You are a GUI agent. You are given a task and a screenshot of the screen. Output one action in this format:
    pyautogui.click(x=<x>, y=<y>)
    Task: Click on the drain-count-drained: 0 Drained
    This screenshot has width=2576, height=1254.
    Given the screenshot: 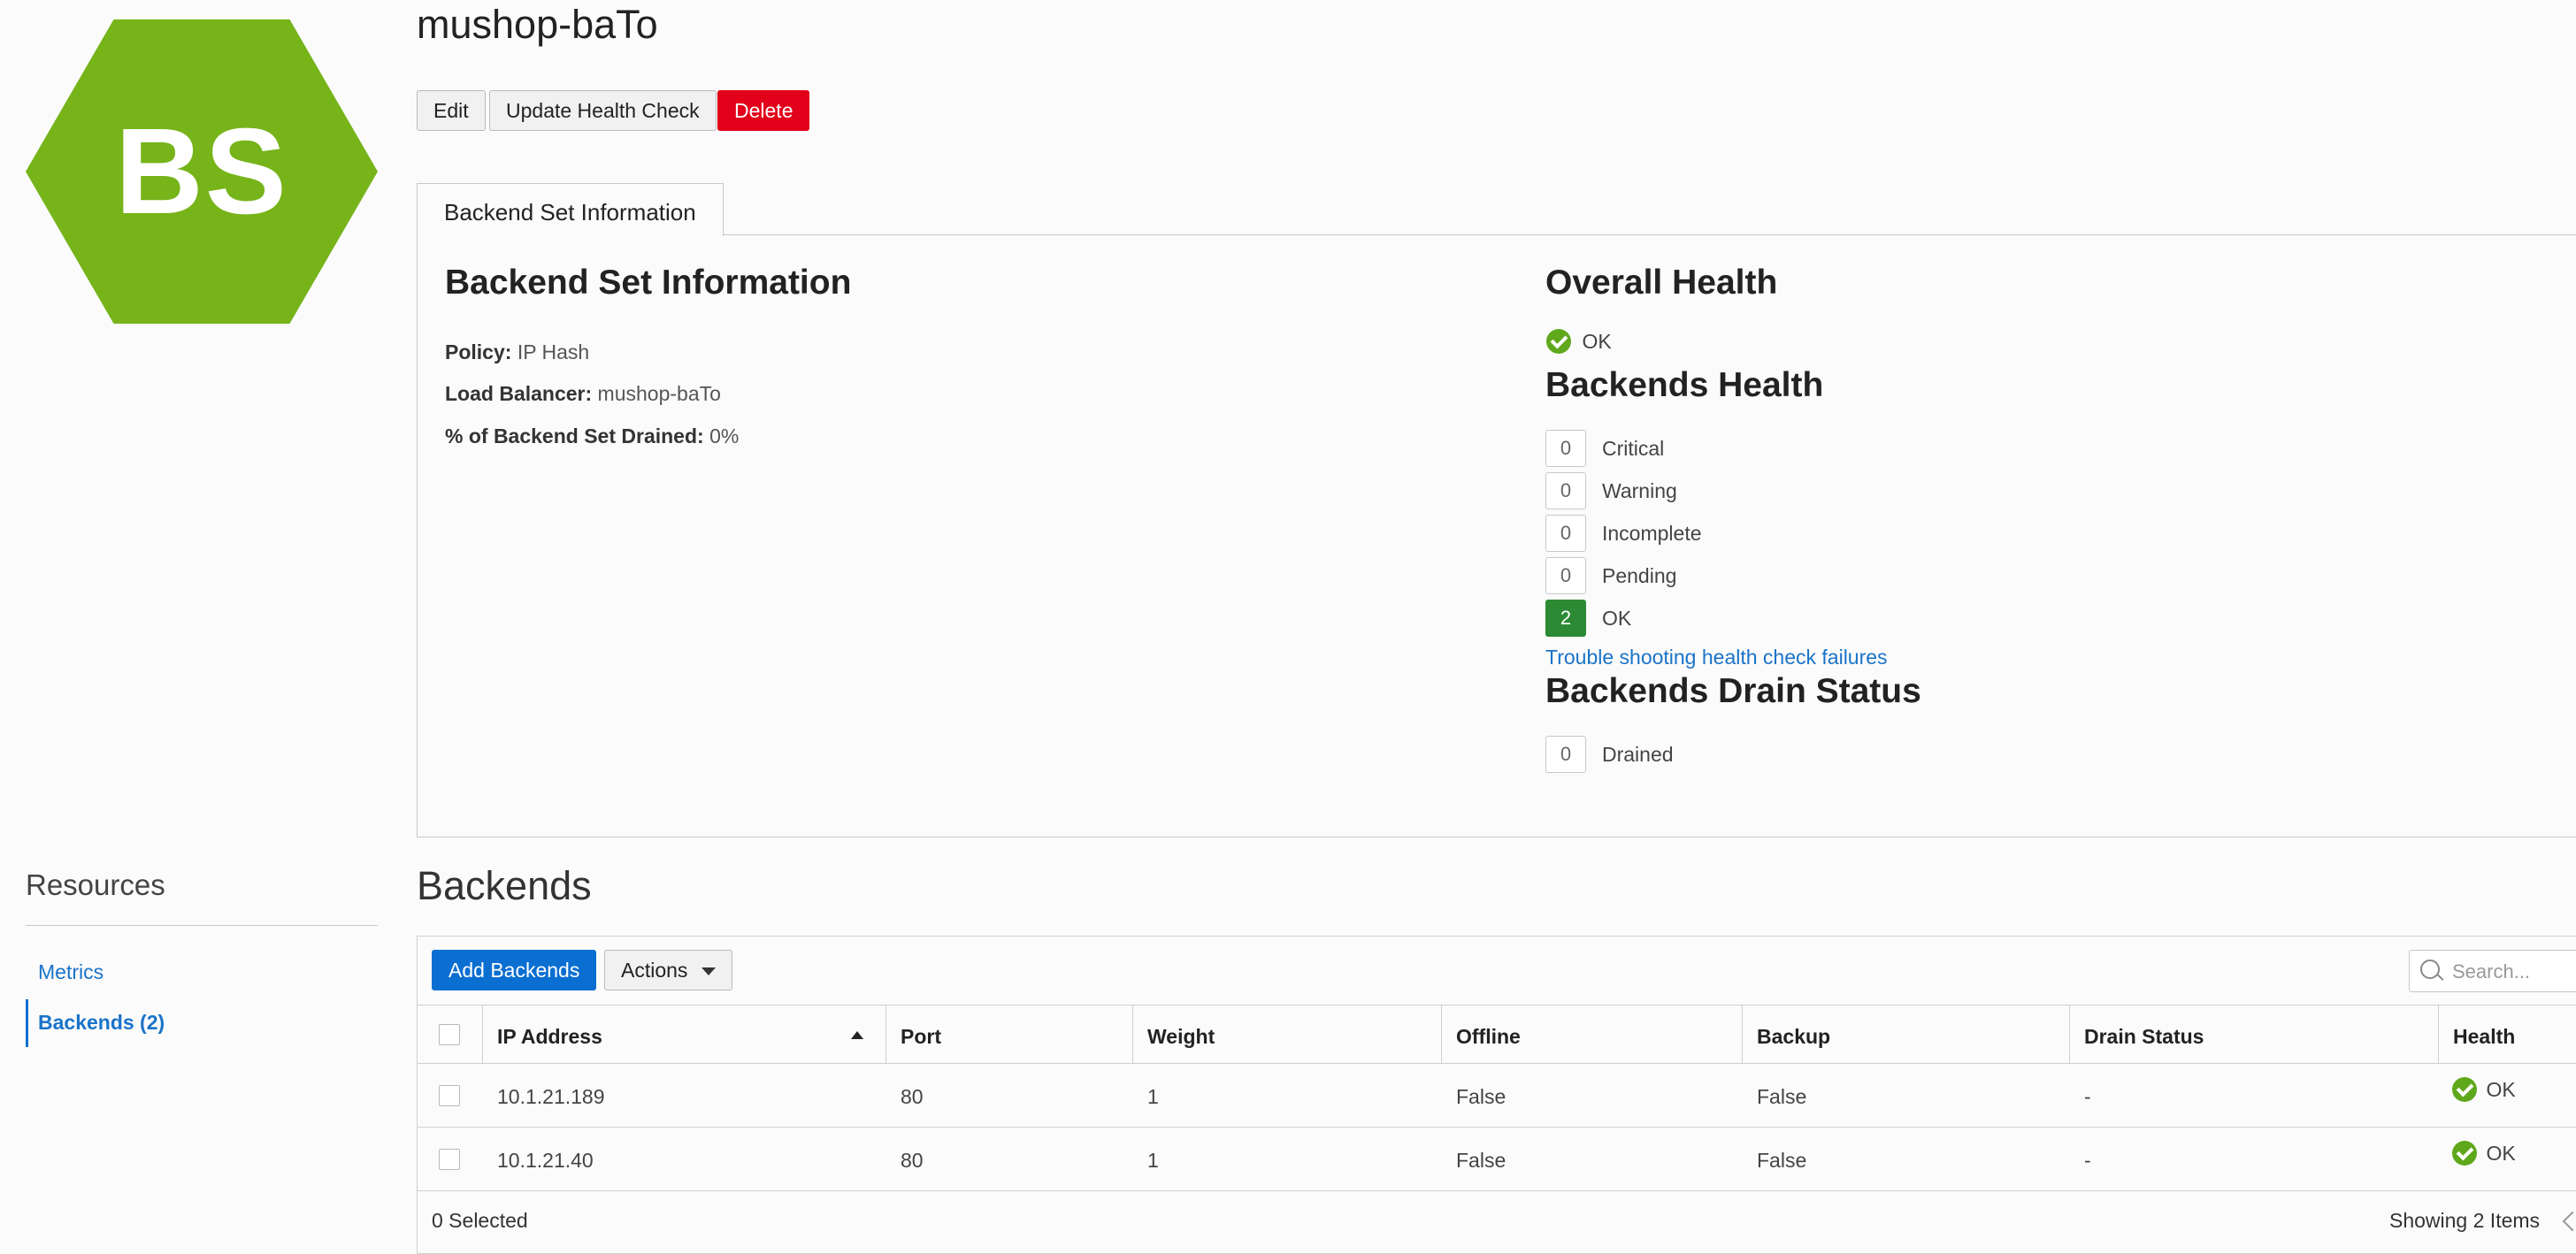 What is the action you would take?
    pyautogui.click(x=1609, y=754)
    